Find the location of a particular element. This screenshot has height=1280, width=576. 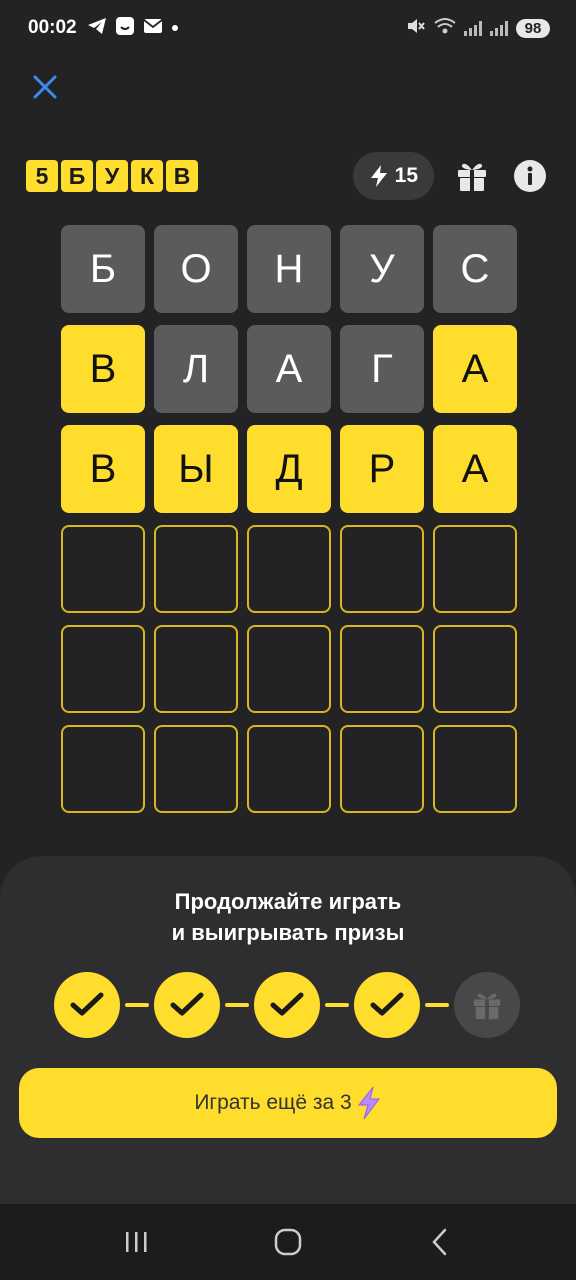

status-time: 00:02 is located at coordinates (52, 27).